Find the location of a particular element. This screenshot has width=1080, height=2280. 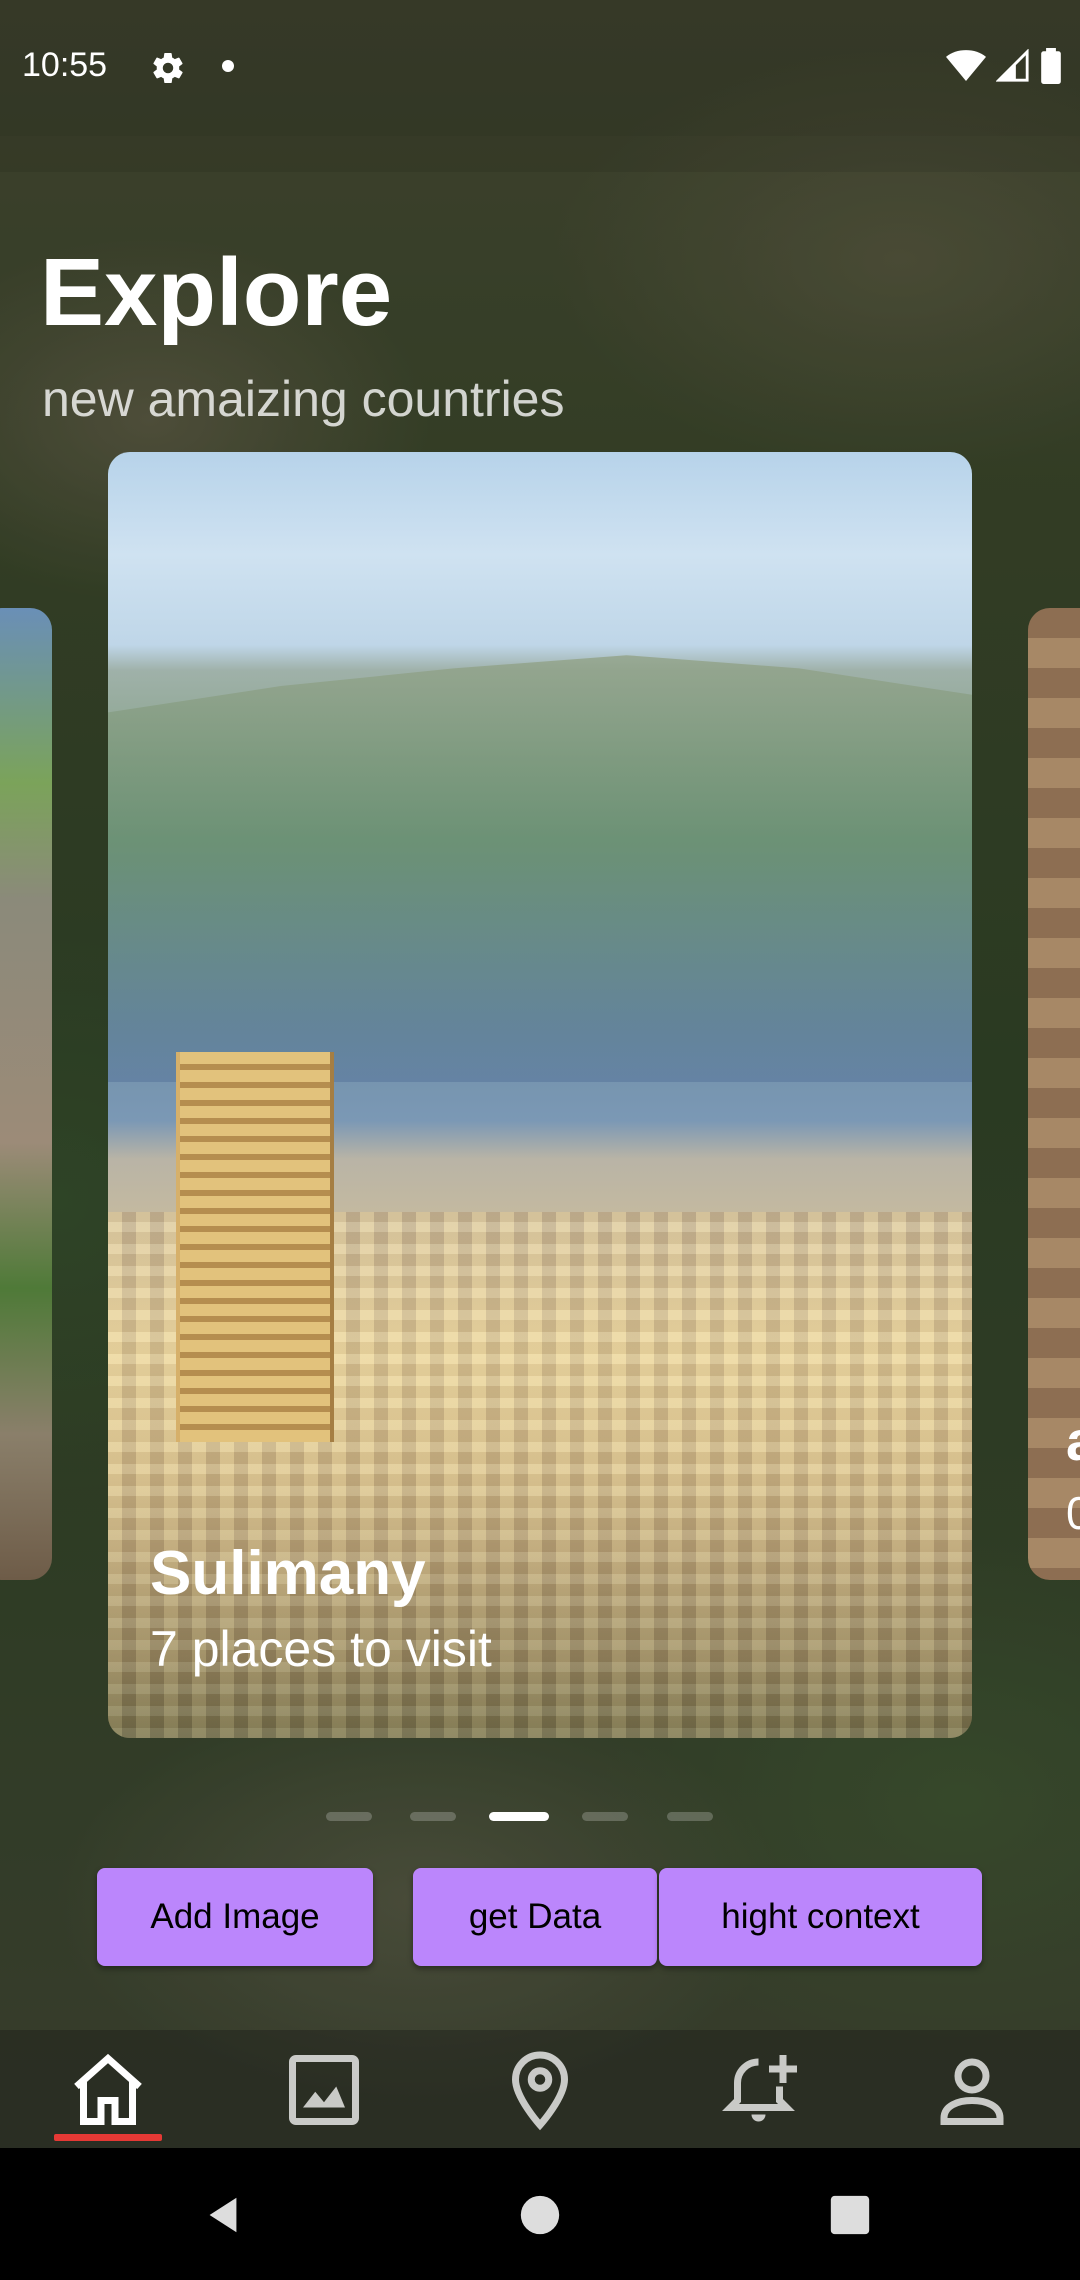

hight-context-button: hight context is located at coordinates (820, 1917).